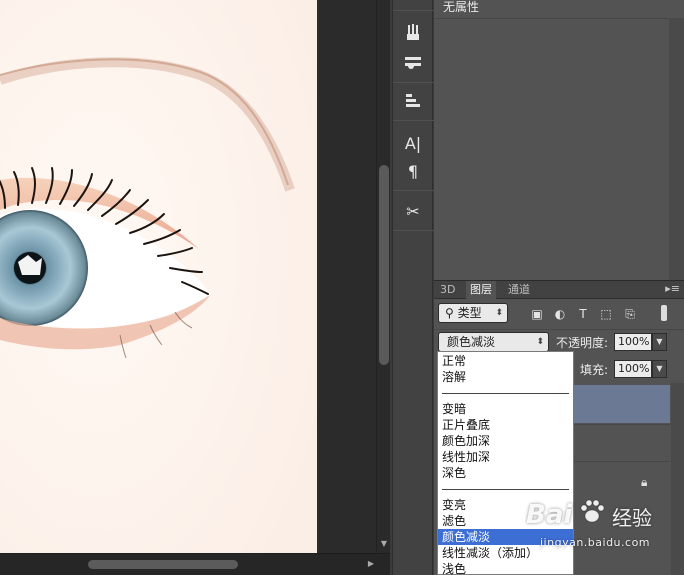  I want to click on type-filter-icon: T, so click(583, 314).